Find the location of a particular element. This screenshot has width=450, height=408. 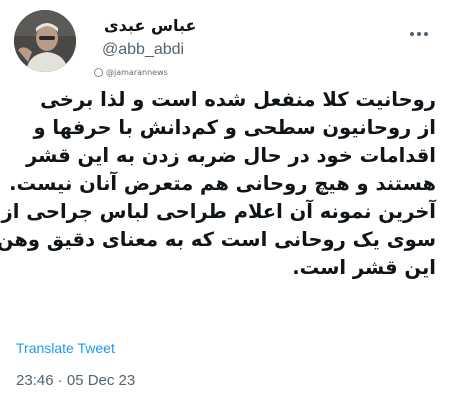

avatar-photo is located at coordinates (45, 41).